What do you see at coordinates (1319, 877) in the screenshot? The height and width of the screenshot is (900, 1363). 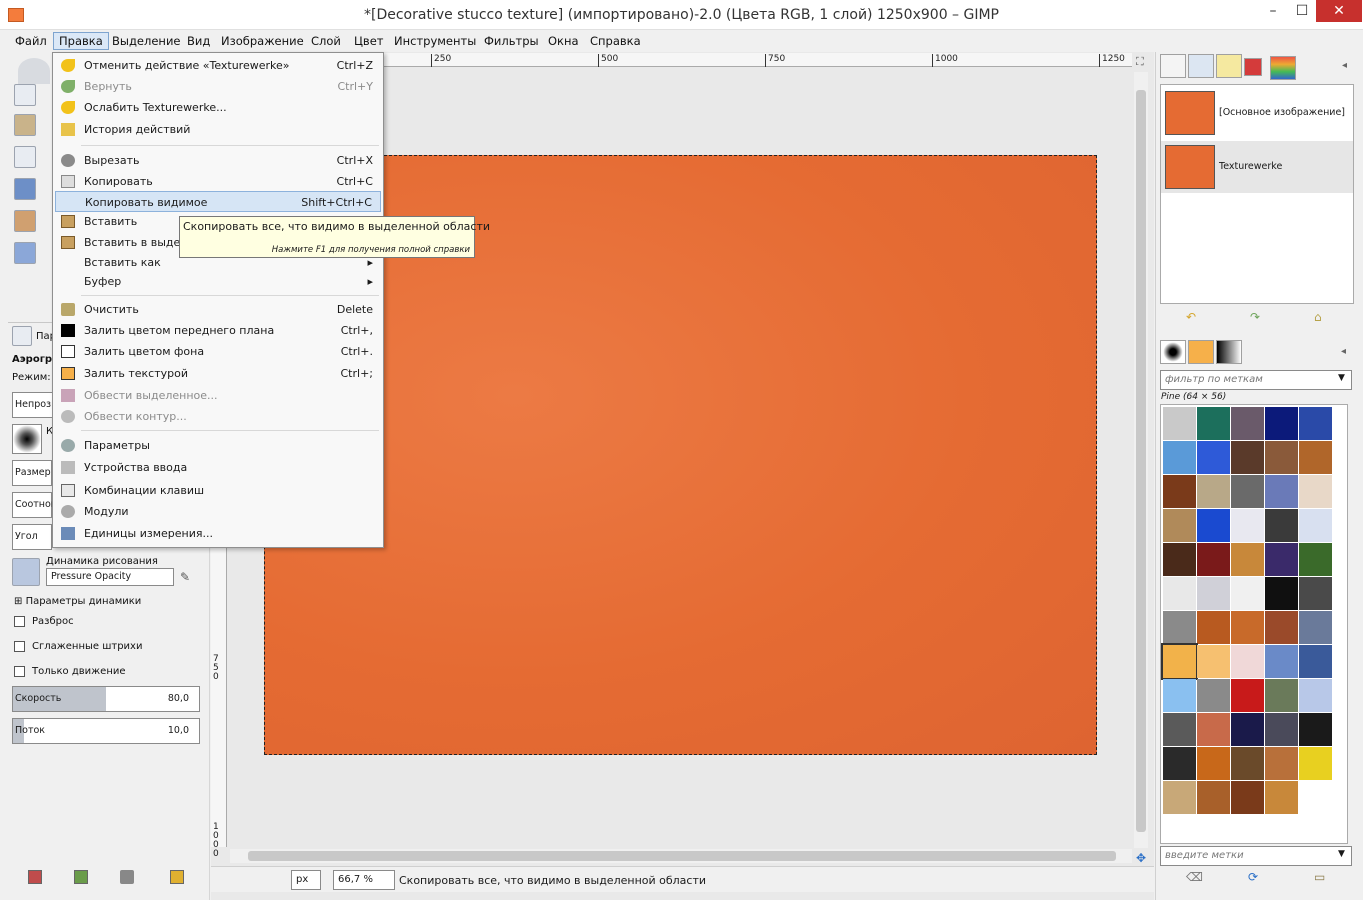 I see `open-folder-icon: ▭` at bounding box center [1319, 877].